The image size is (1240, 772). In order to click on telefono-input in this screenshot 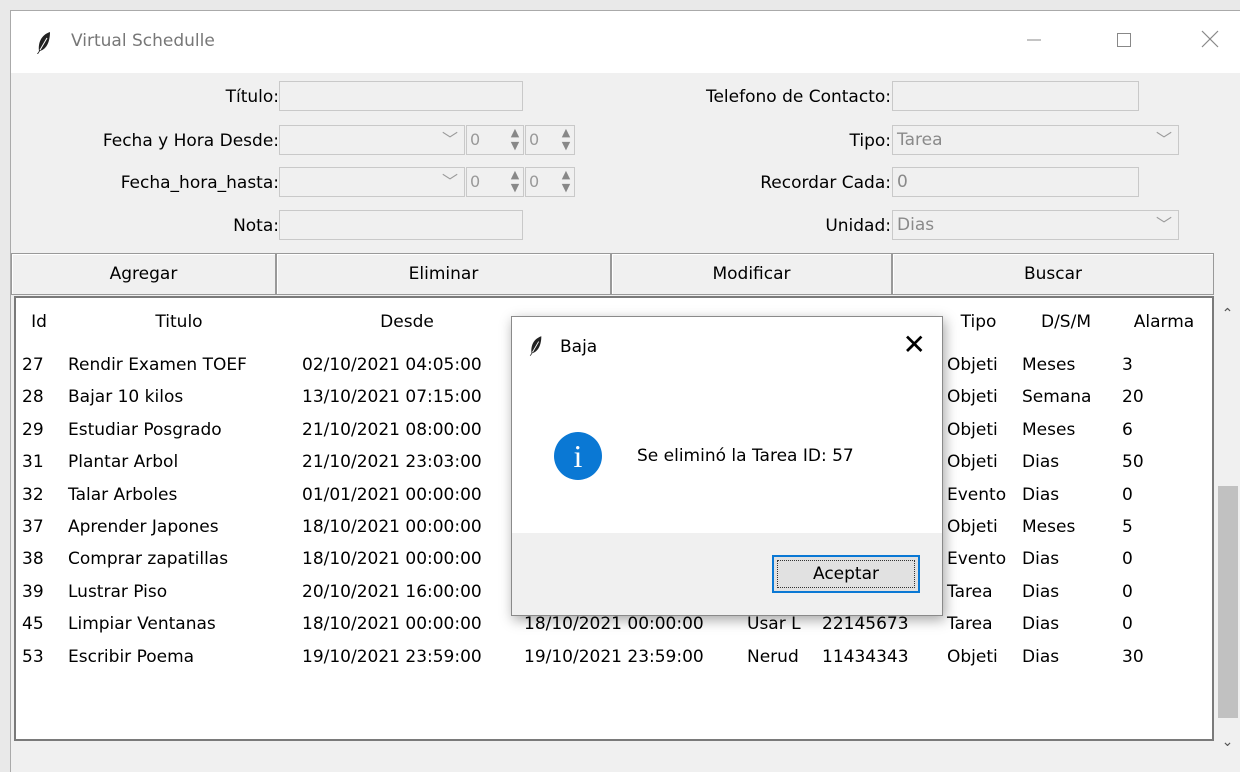, I will do `click(1015, 96)`.